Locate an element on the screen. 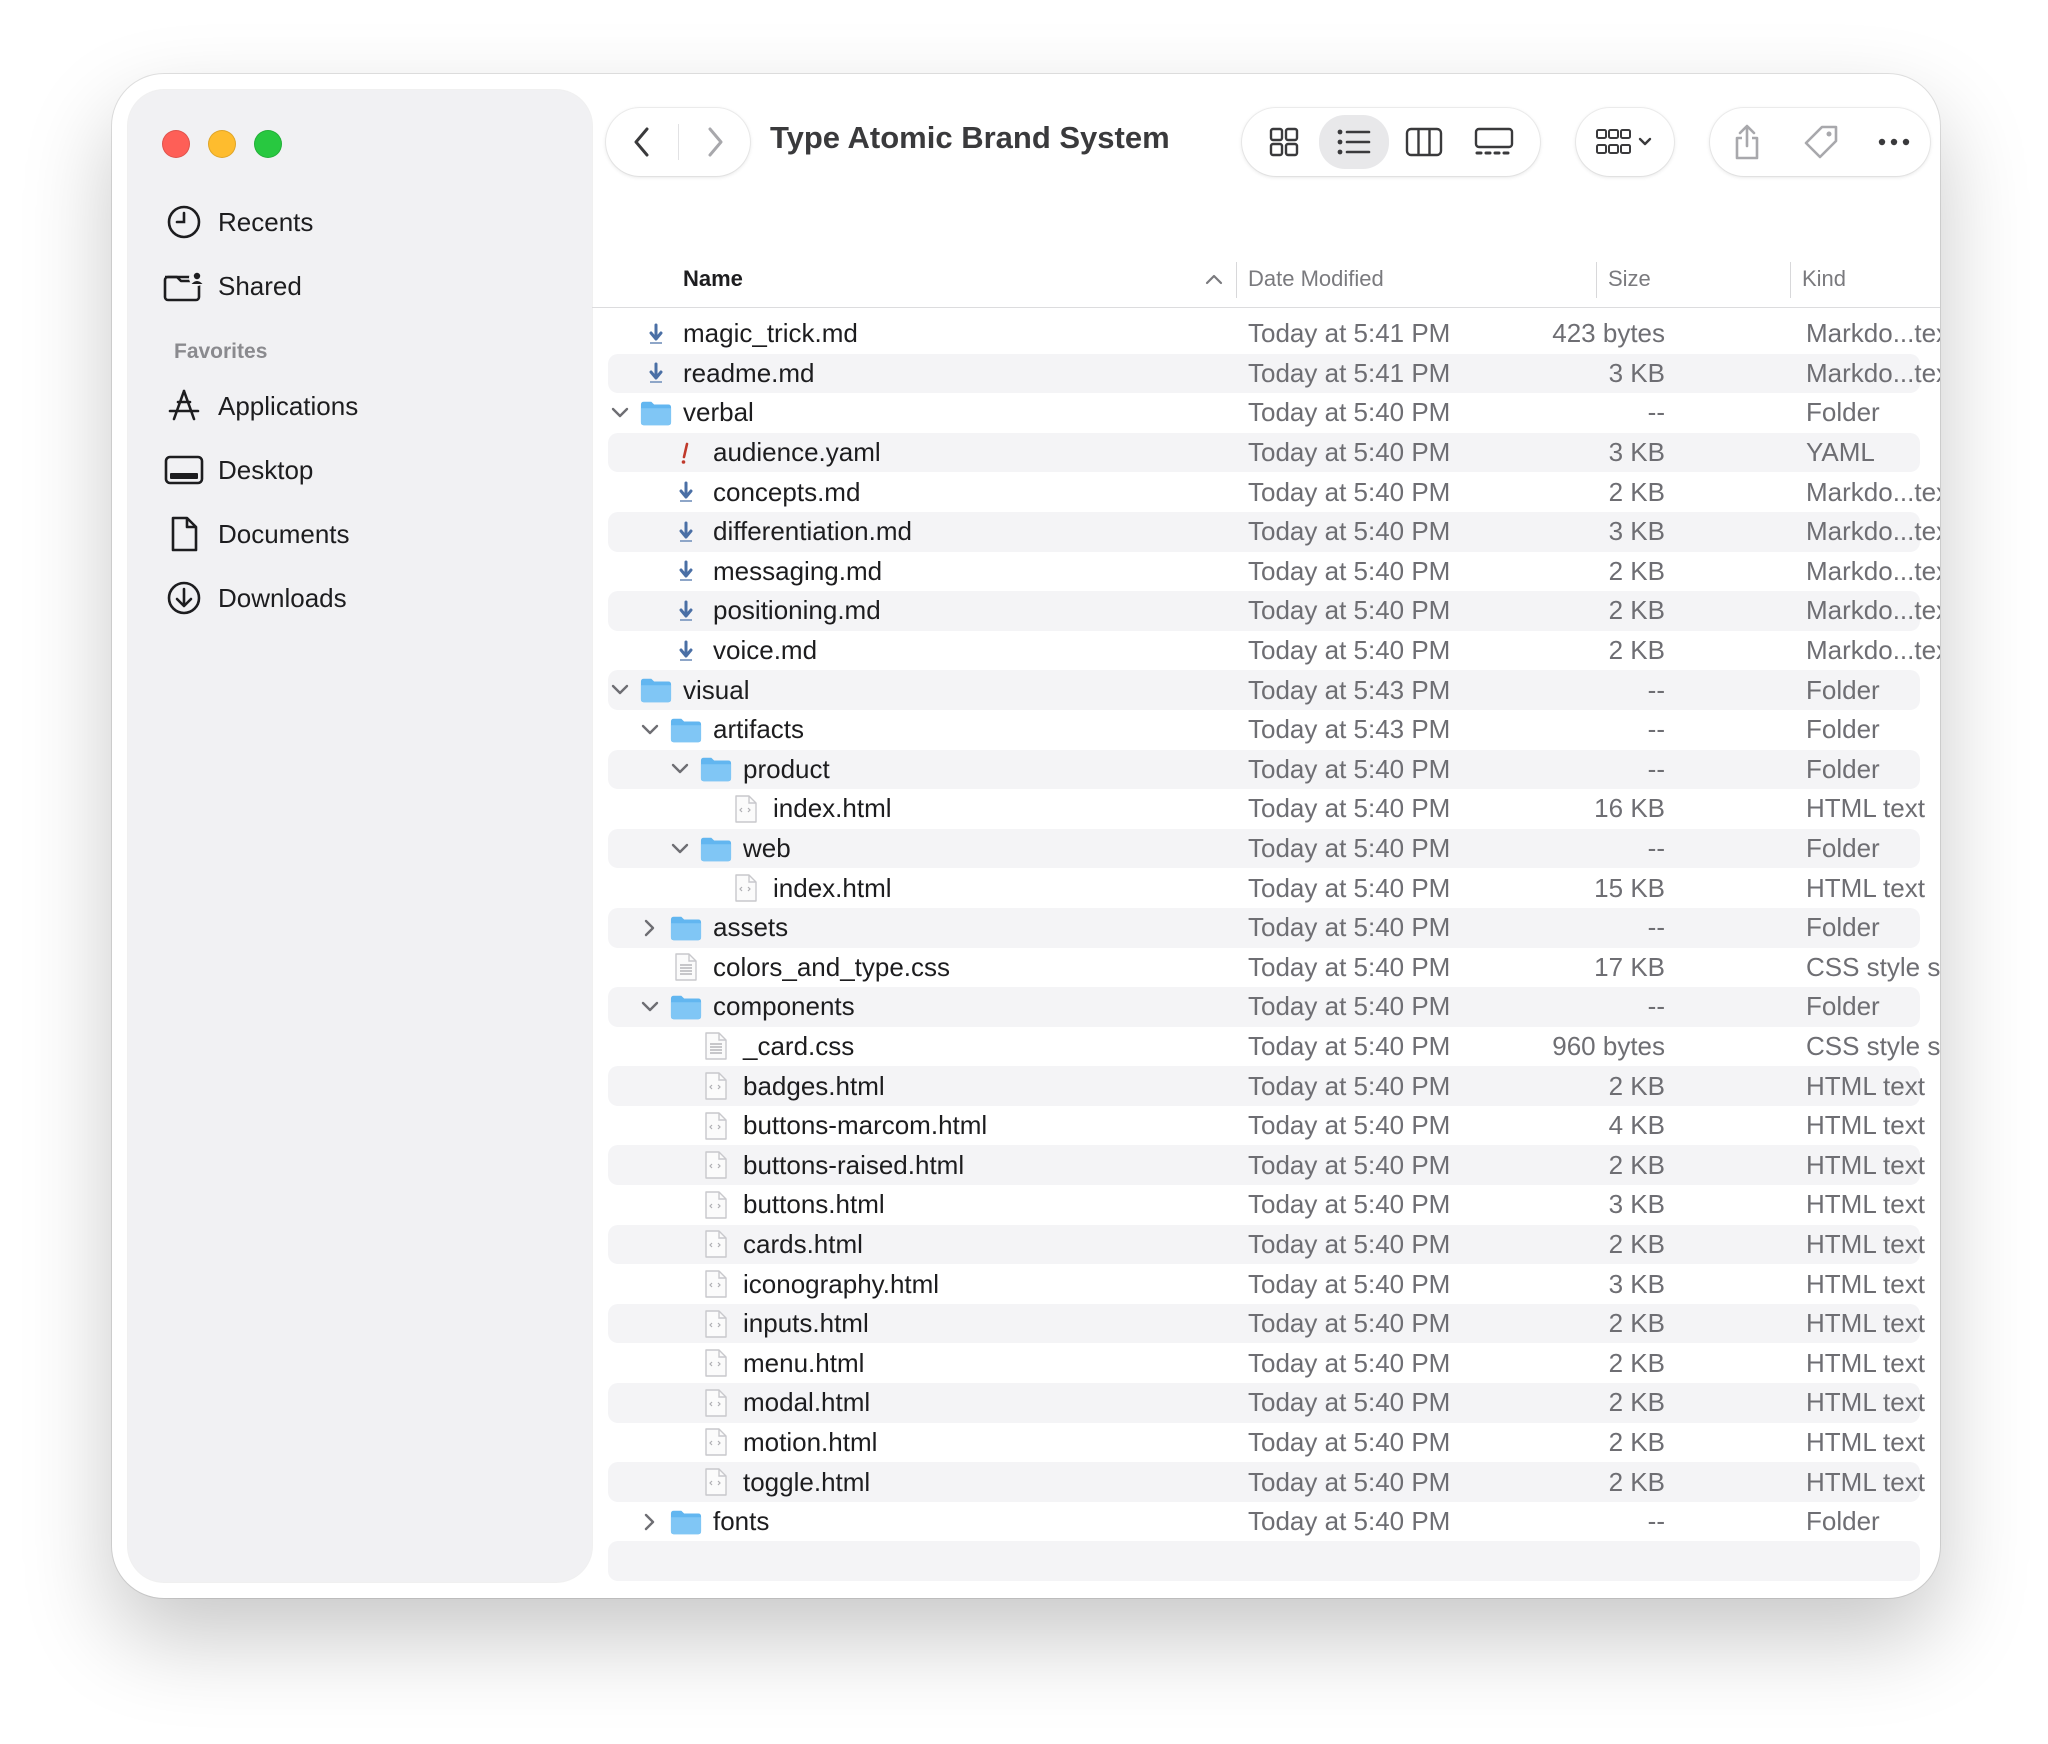  table-row: assets Today at 5:40 PM -- Folder is located at coordinates (1264, 927).